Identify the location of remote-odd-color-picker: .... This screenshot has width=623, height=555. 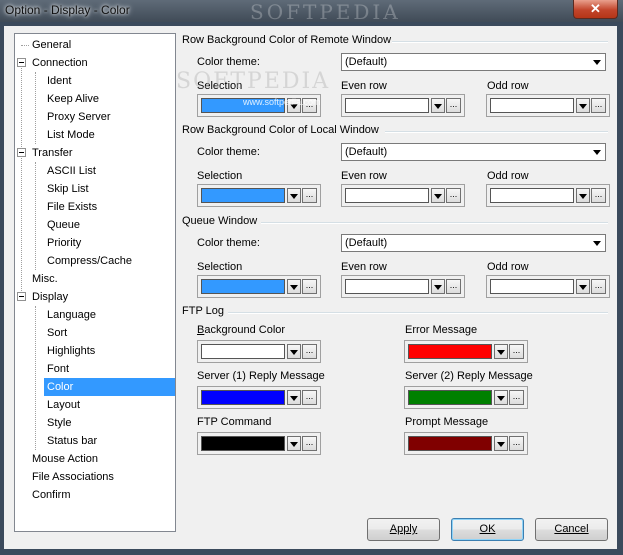
(548, 105).